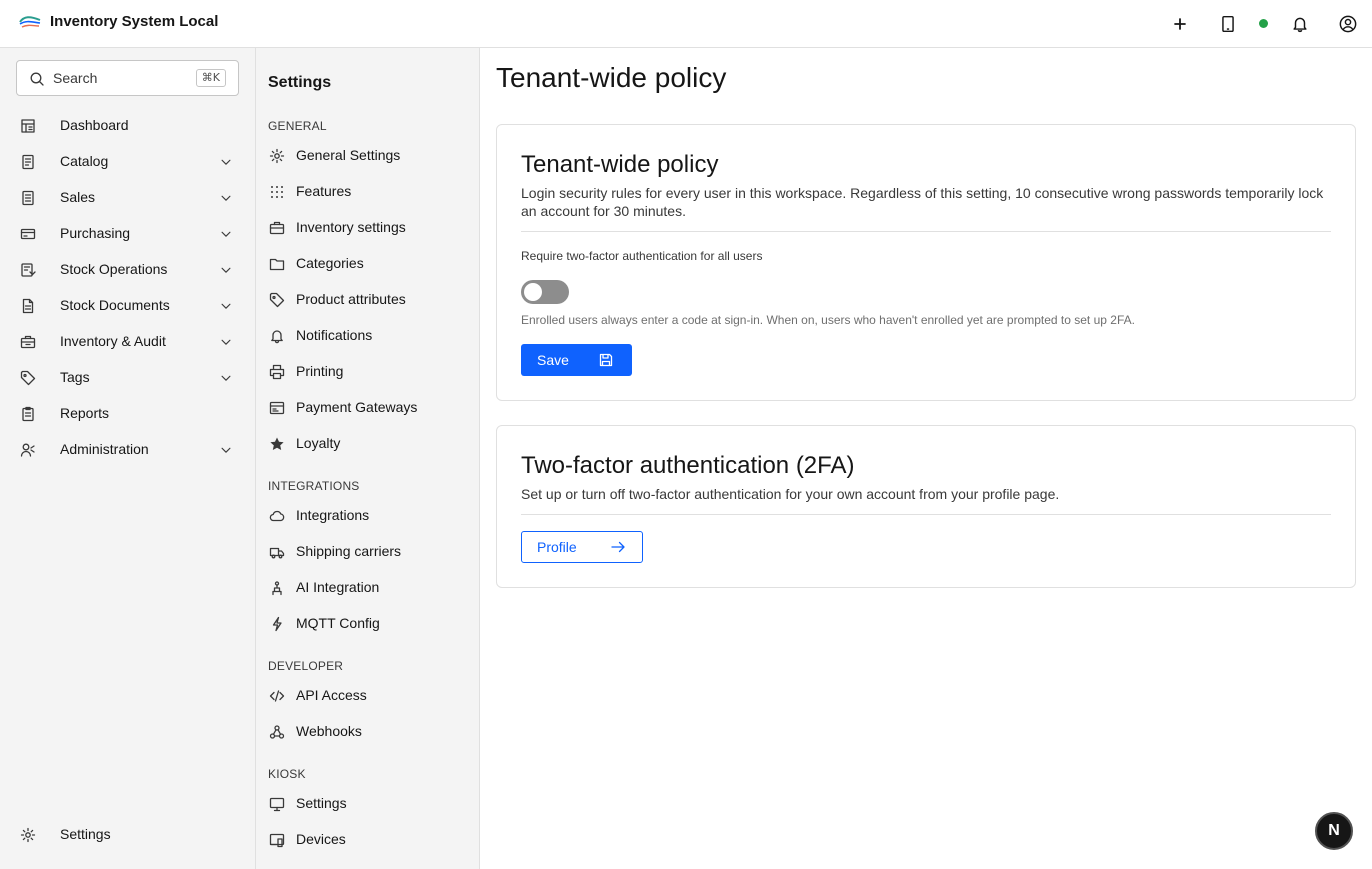 Image resolution: width=1372 pixels, height=869 pixels. I want to click on sidebar-item-sales: Sales, so click(127, 198).